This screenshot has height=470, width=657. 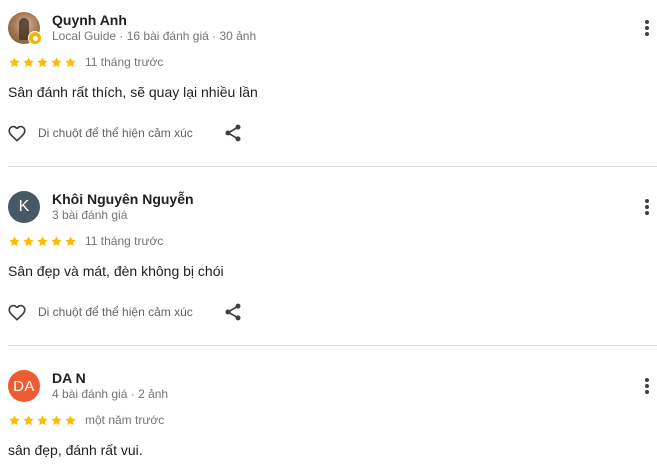 I want to click on reviewer-name: Khôi Nguyên Nguyễn, so click(x=123, y=199).